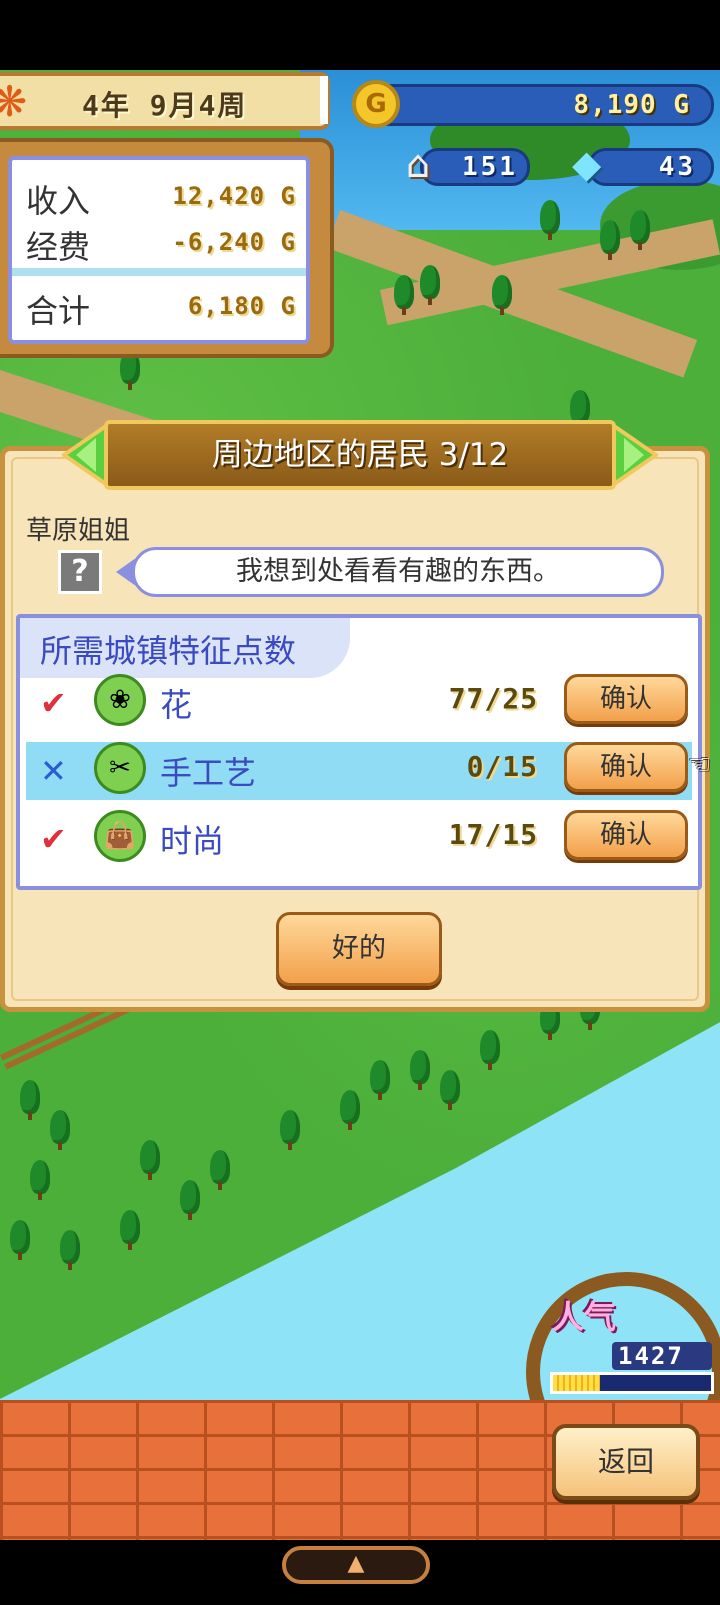 The width and height of the screenshot is (720, 1605). Describe the element at coordinates (576, 1383) in the screenshot. I see `popularity-bar-fill` at that location.